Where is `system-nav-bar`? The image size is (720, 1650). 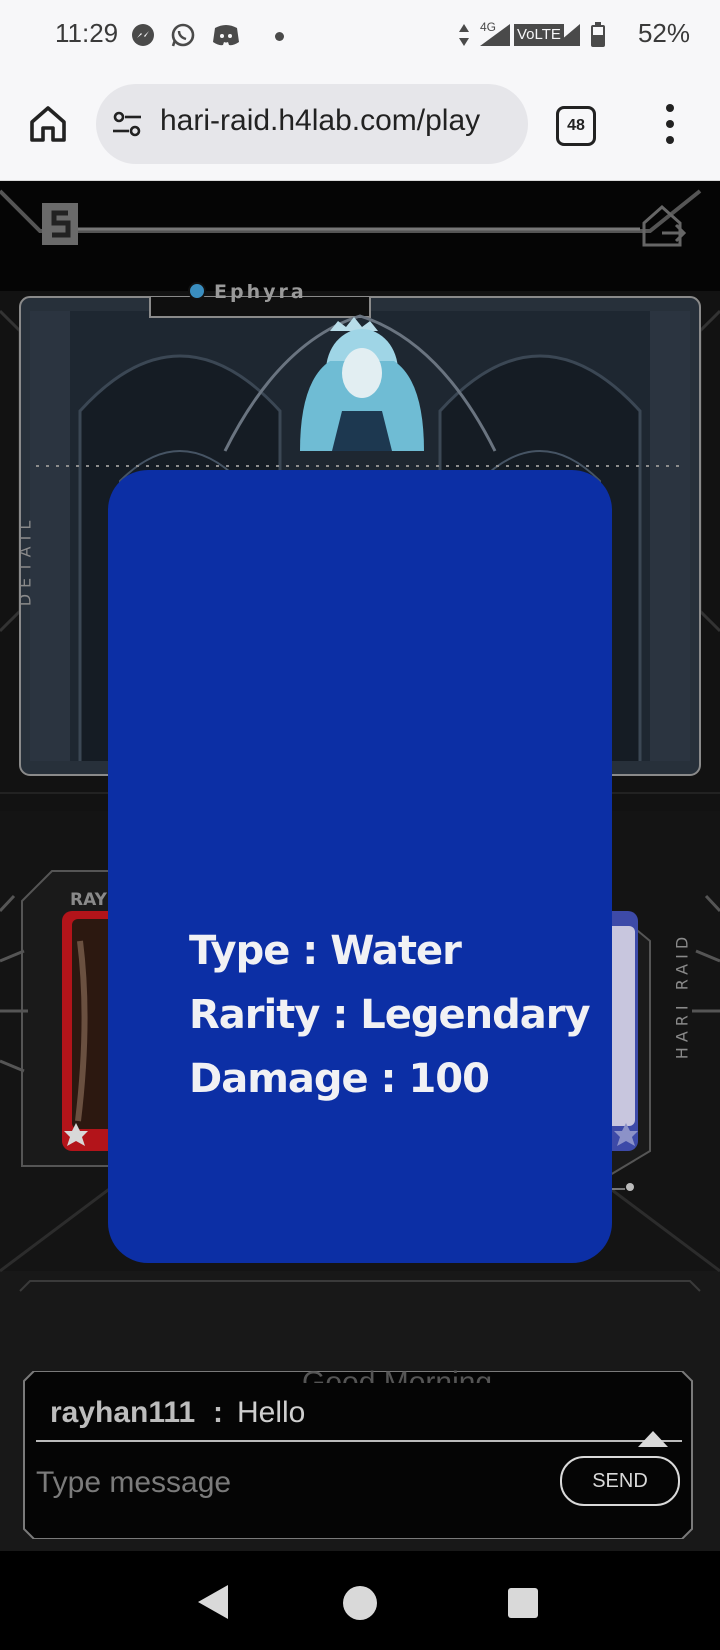
system-nav-bar is located at coordinates (360, 1600).